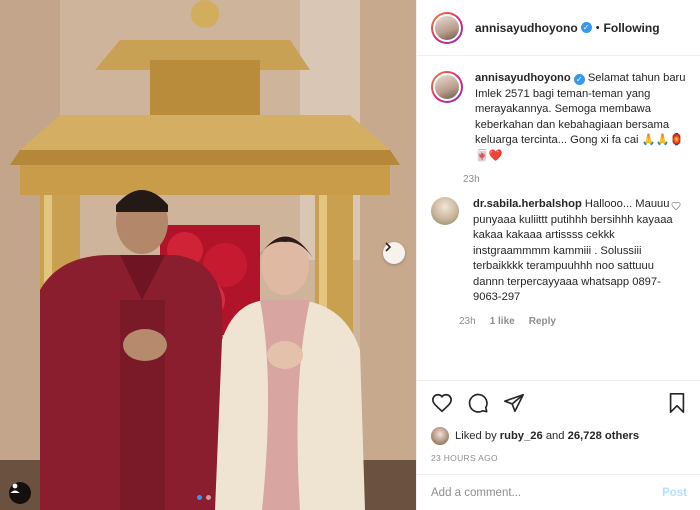  What do you see at coordinates (527, 204) in the screenshot?
I see `commenter-username: dr.sabila.herbalshop` at bounding box center [527, 204].